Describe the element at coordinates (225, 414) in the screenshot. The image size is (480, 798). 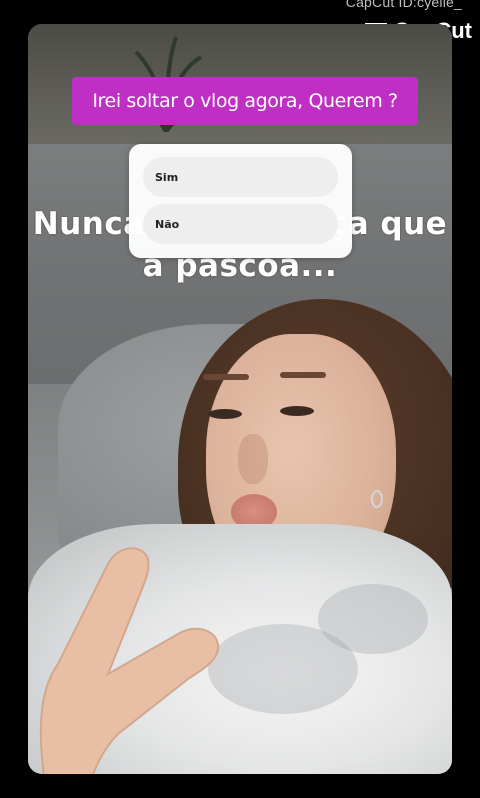
I see `left-eye` at that location.